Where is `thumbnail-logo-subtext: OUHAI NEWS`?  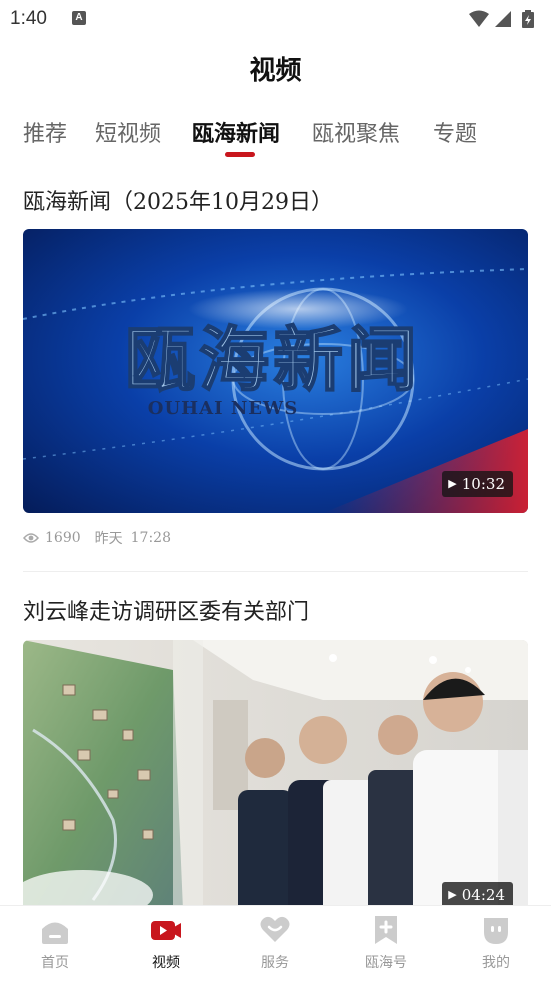 thumbnail-logo-subtext: OUHAI NEWS is located at coordinates (223, 408).